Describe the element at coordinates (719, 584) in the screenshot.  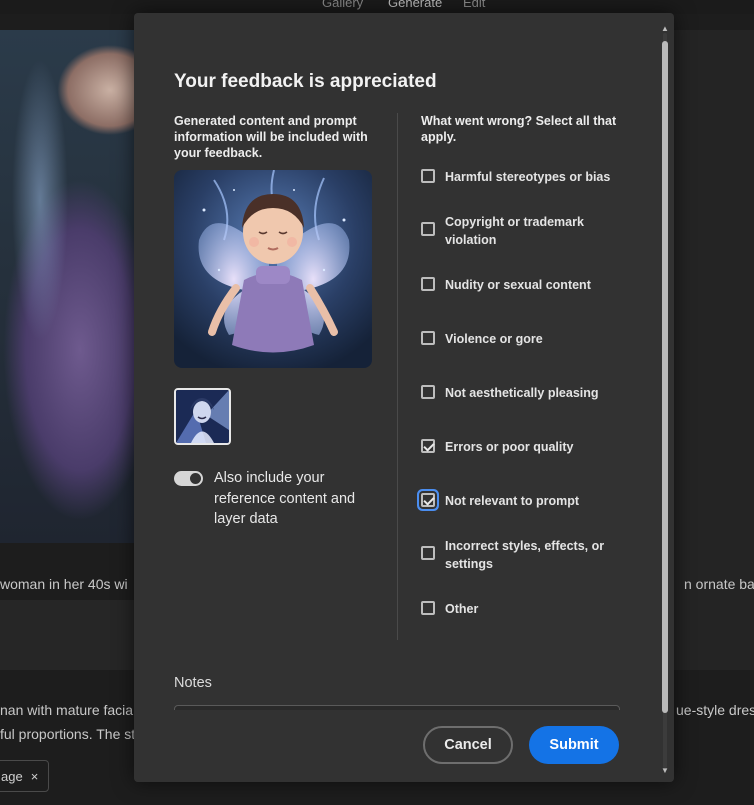
I see `background-caption-right: n ornate baro` at that location.